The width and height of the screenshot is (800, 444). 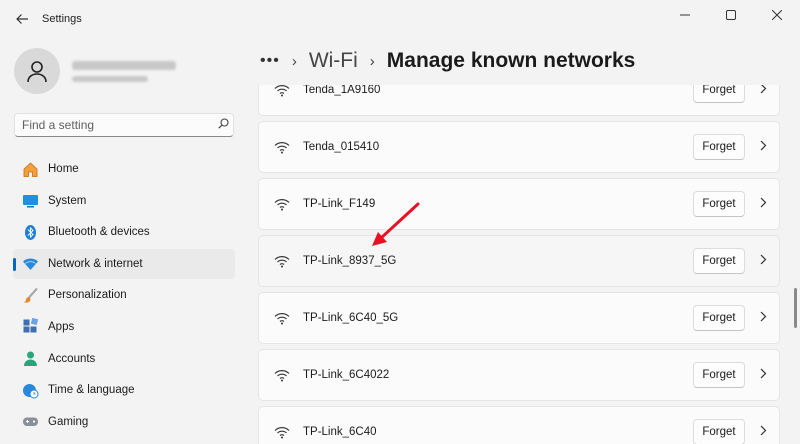 I want to click on nav-item-network-internet: Network & internet, so click(x=124, y=263).